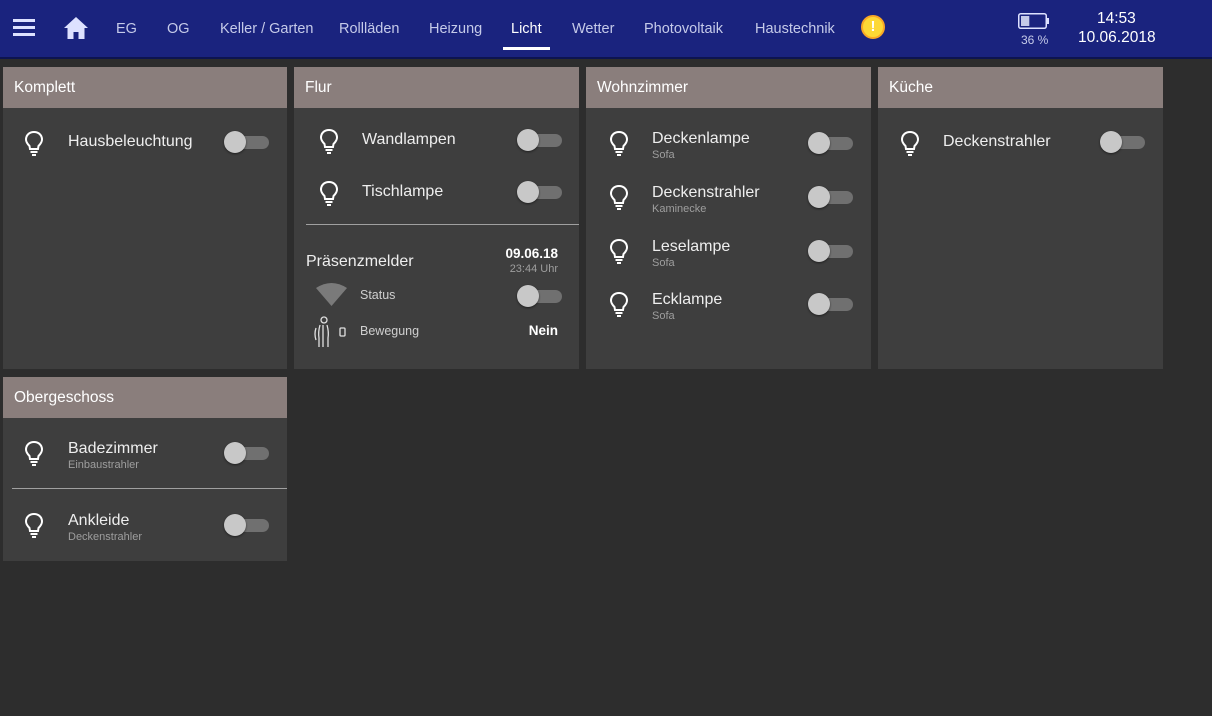  What do you see at coordinates (360, 261) in the screenshot?
I see `presence-detector-title: Präsenzmelder` at bounding box center [360, 261].